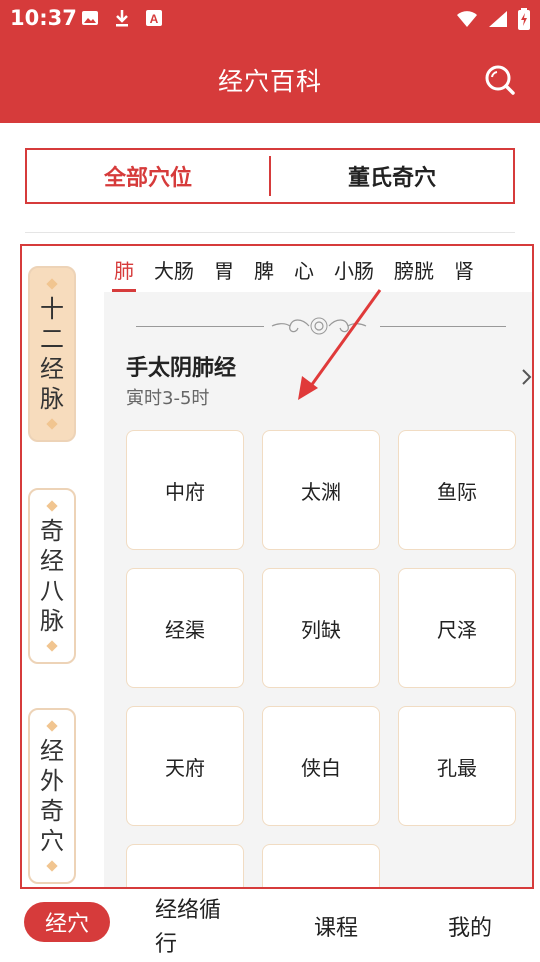 The height and width of the screenshot is (962, 540). I want to click on chevron-right-icon, so click(526, 377).